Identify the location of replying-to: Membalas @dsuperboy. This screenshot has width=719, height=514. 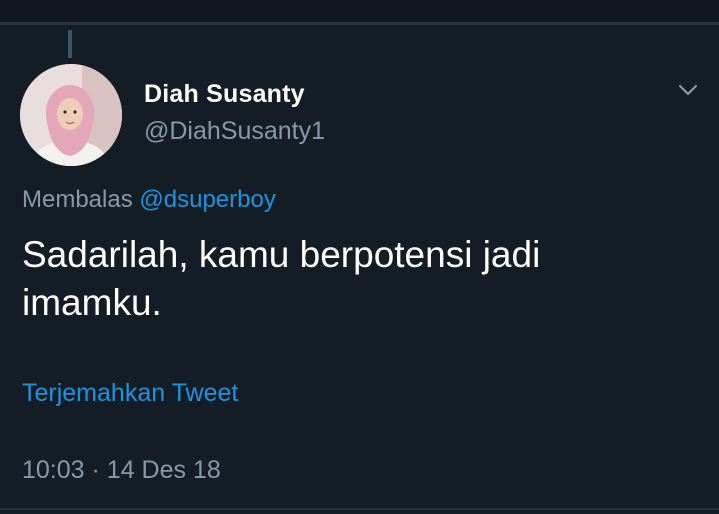
(149, 200).